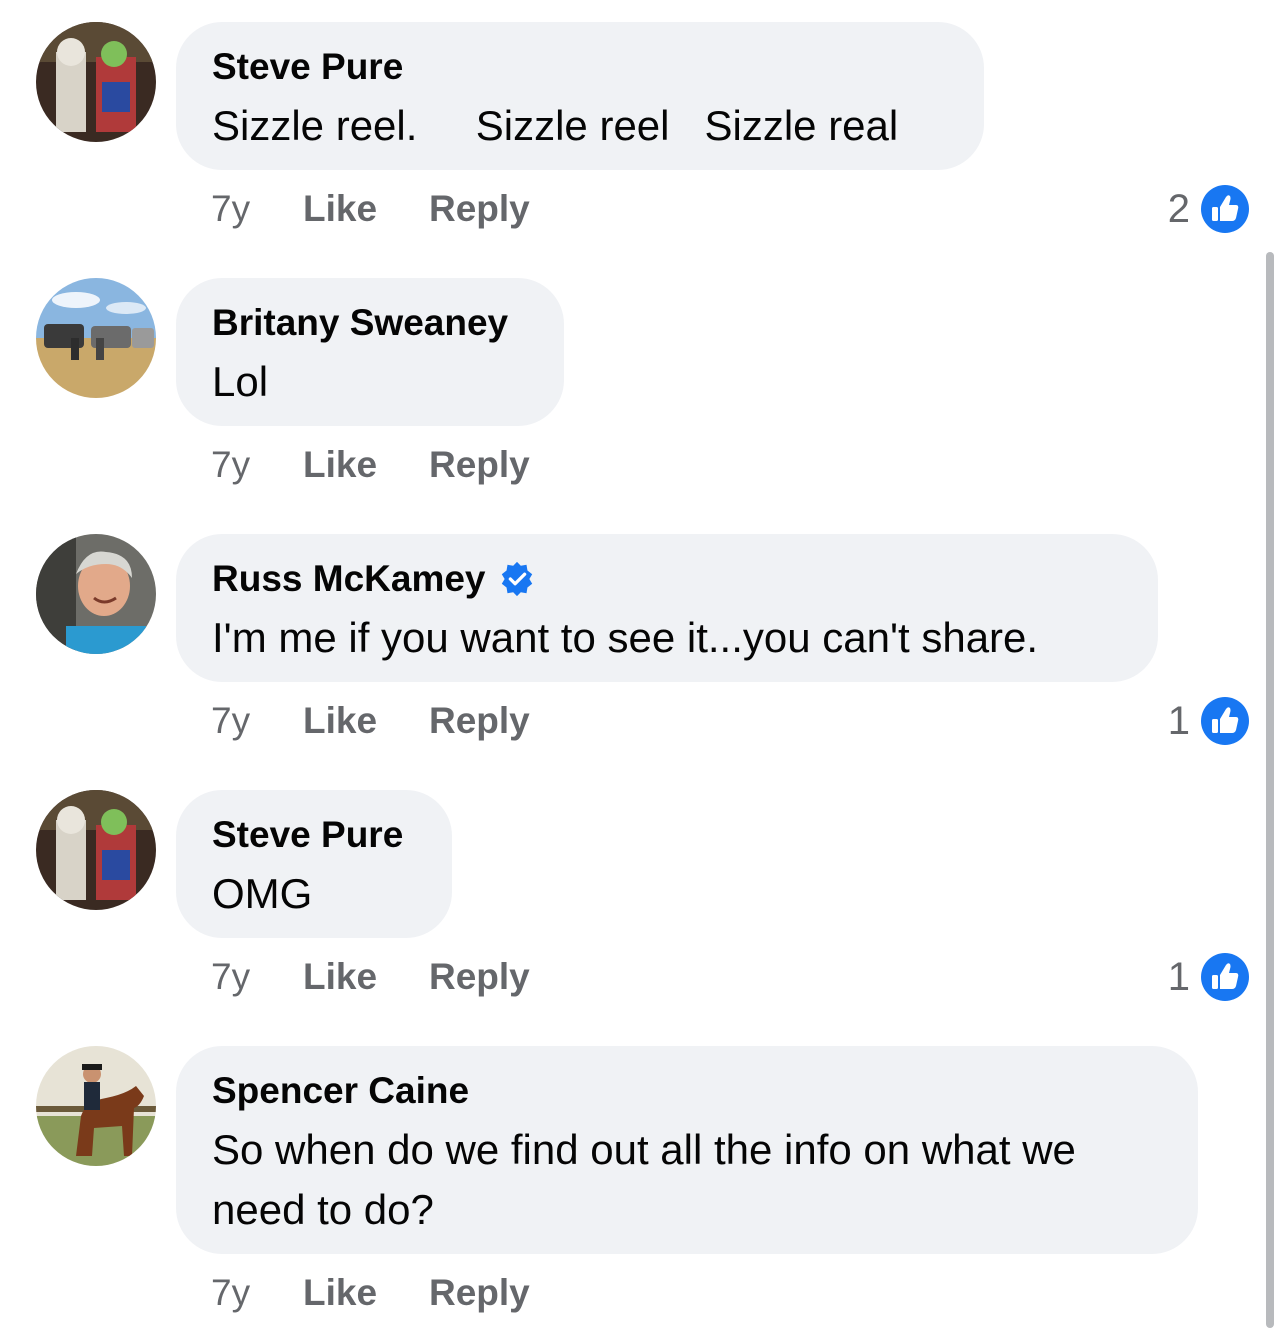 This screenshot has height=1328, width=1284. I want to click on avatar-russ-mckamey-image, so click(96, 594).